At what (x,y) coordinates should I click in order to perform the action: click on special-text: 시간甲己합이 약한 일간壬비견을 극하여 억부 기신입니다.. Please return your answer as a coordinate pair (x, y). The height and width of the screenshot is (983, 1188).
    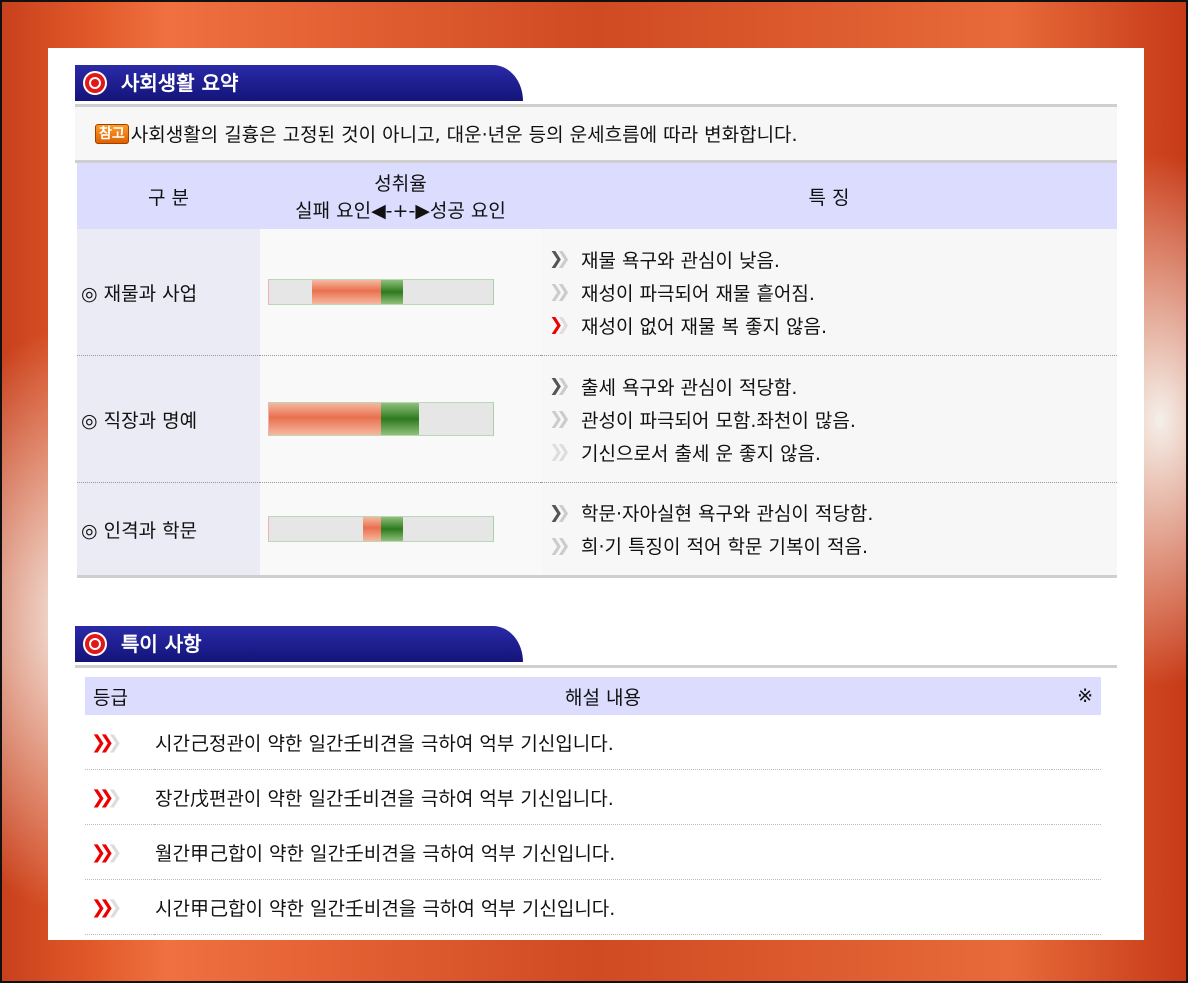
    Looking at the image, I should click on (627, 907).